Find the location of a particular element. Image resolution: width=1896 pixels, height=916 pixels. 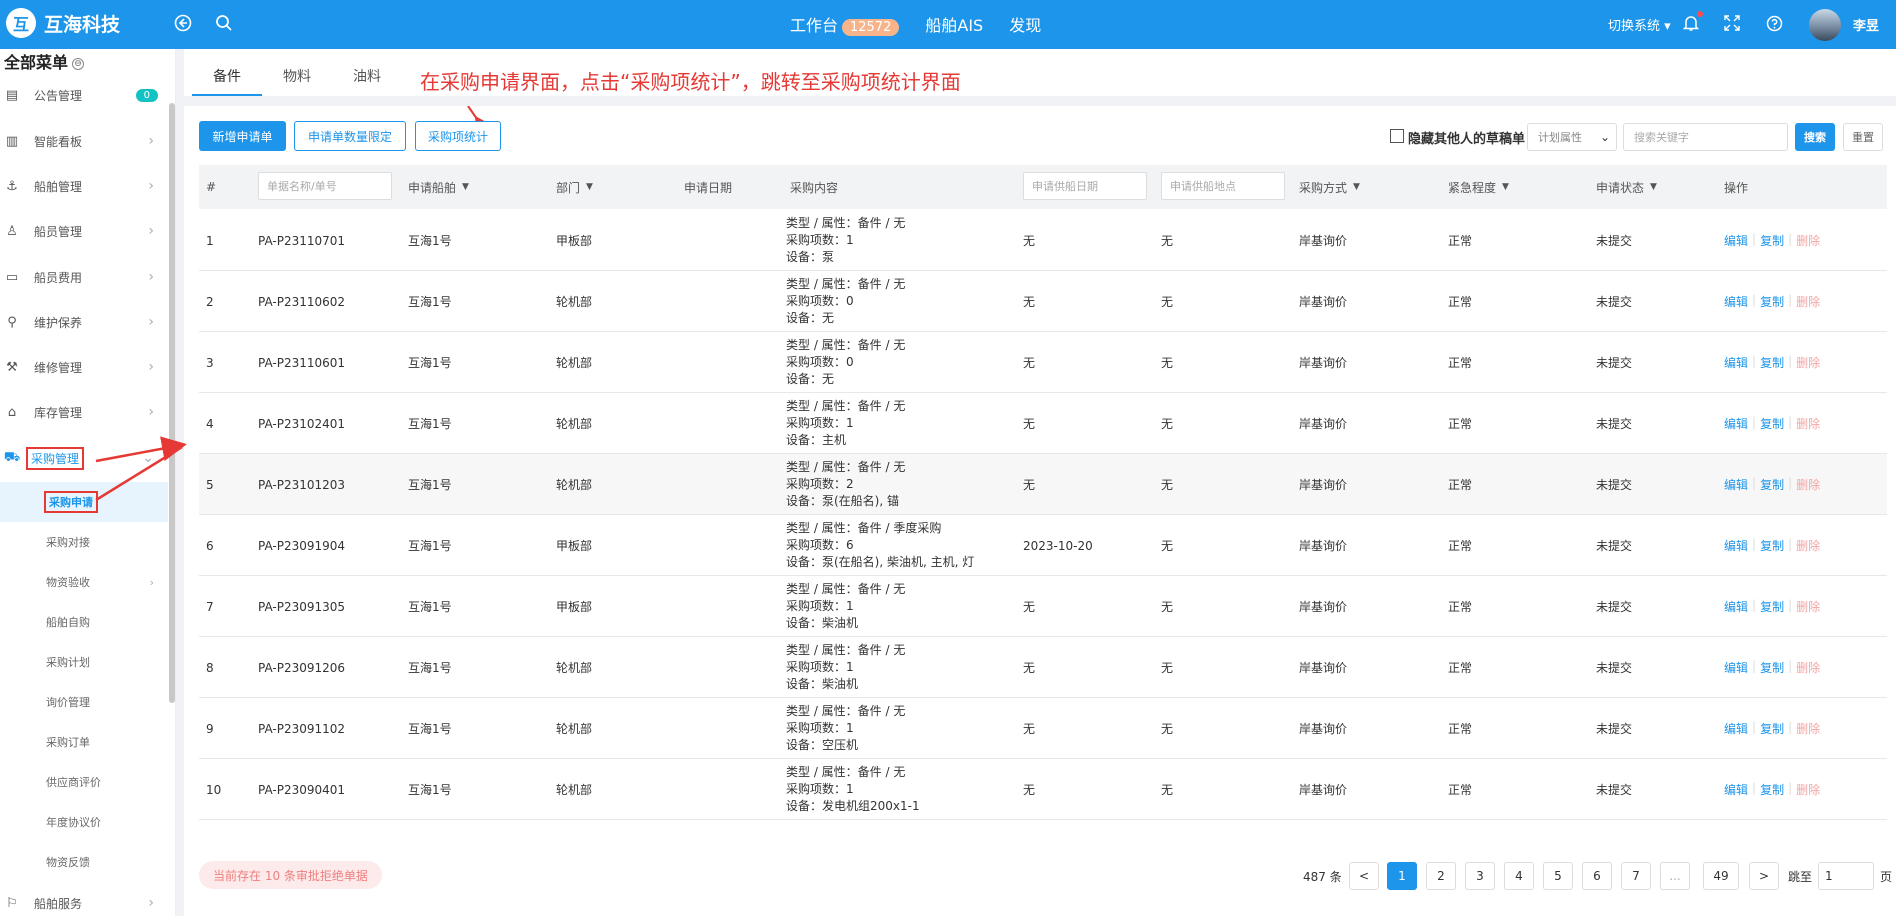

sidebar-item-repair: ⚒ 维修管理 › is located at coordinates (84, 367).